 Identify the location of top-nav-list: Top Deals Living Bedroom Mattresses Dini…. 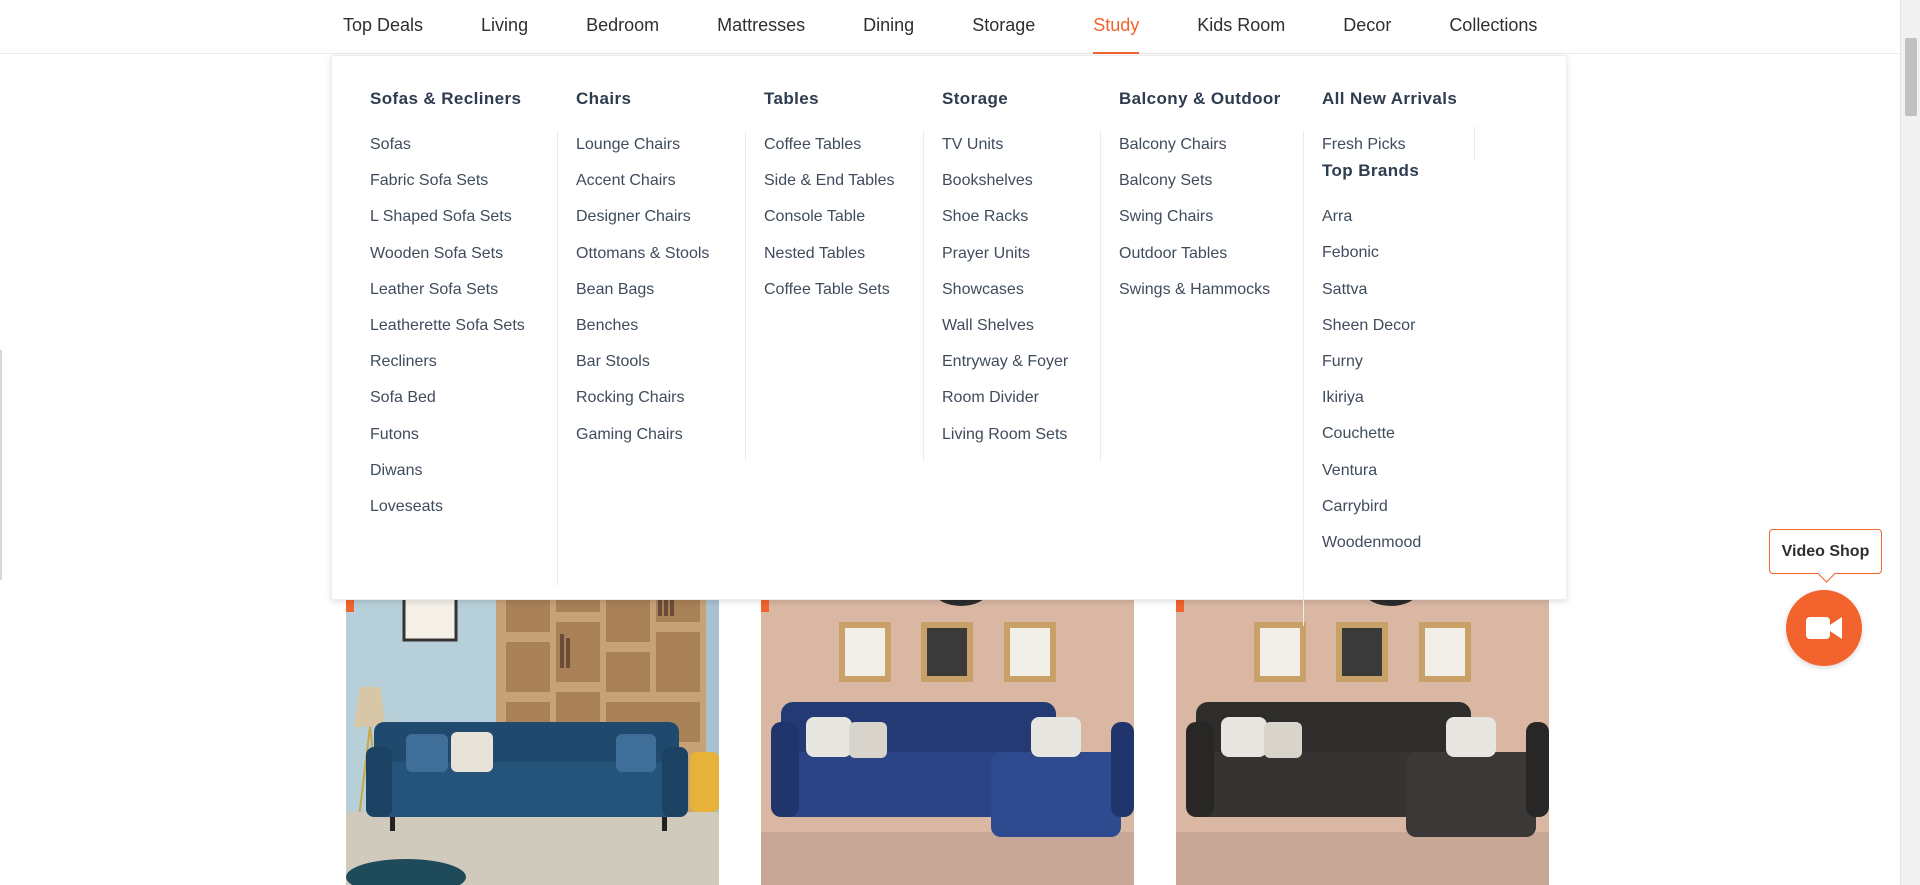
(954, 27).